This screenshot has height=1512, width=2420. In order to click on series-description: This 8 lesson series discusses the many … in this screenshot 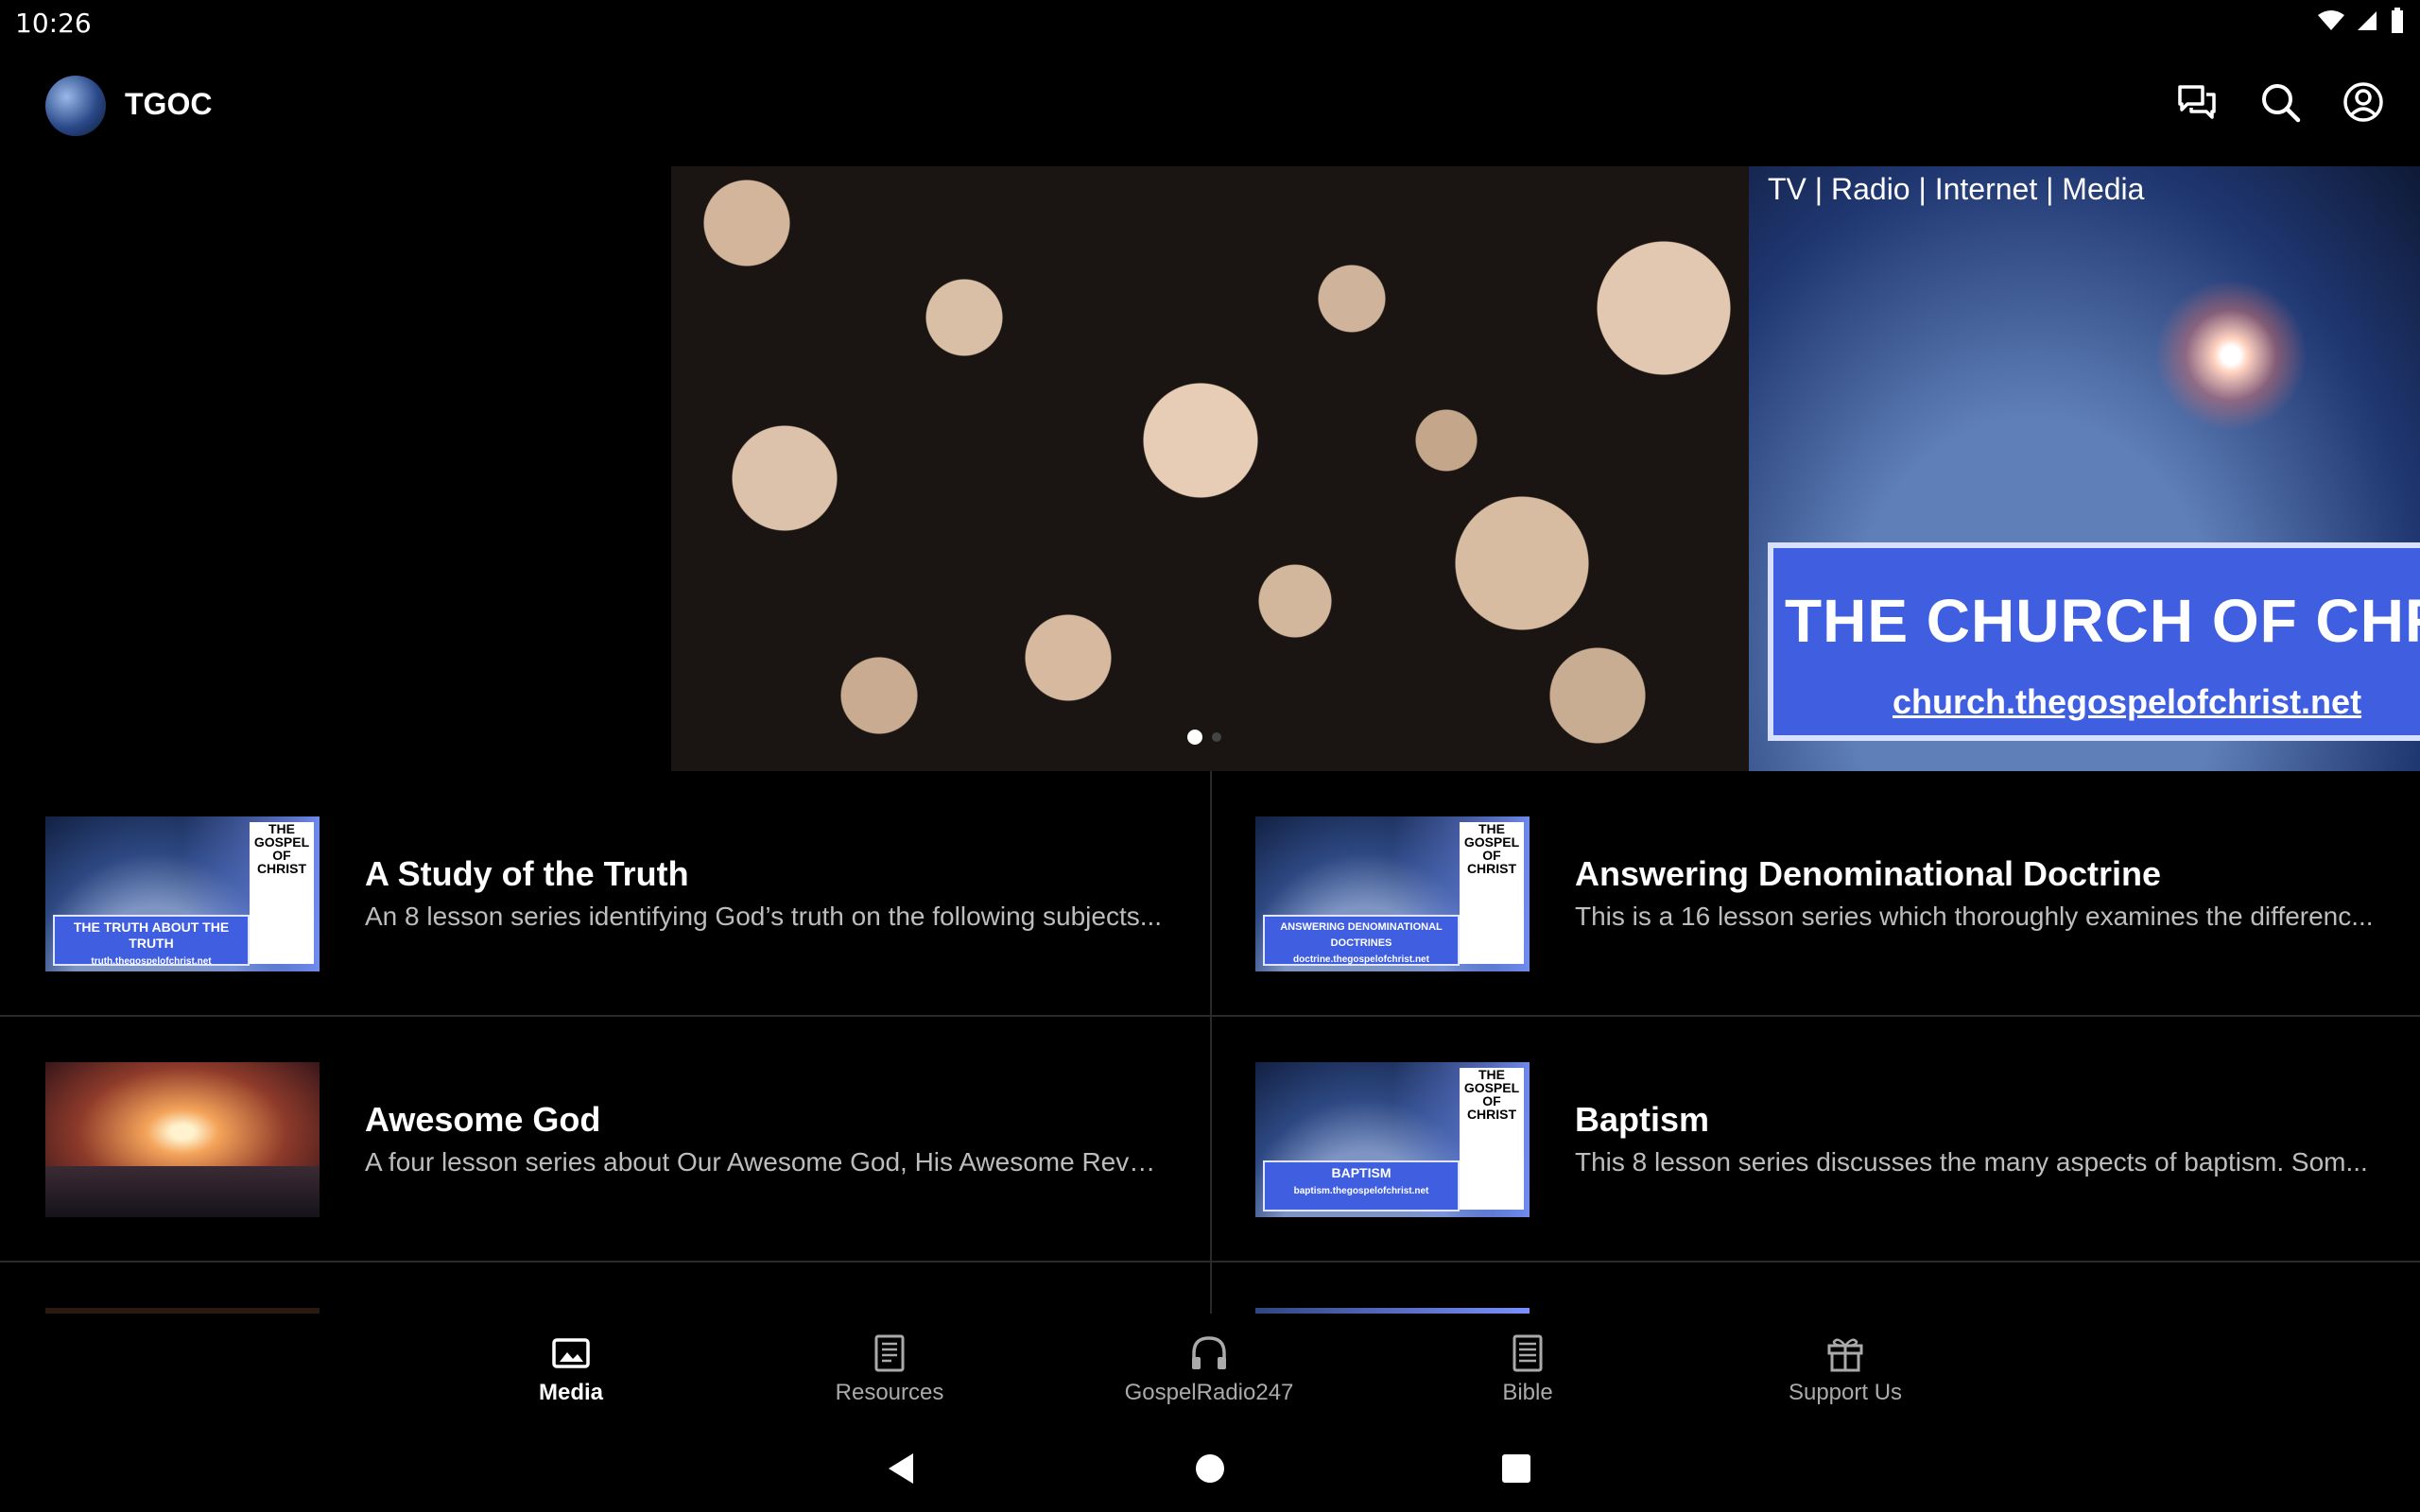, I will do `click(1971, 1162)`.